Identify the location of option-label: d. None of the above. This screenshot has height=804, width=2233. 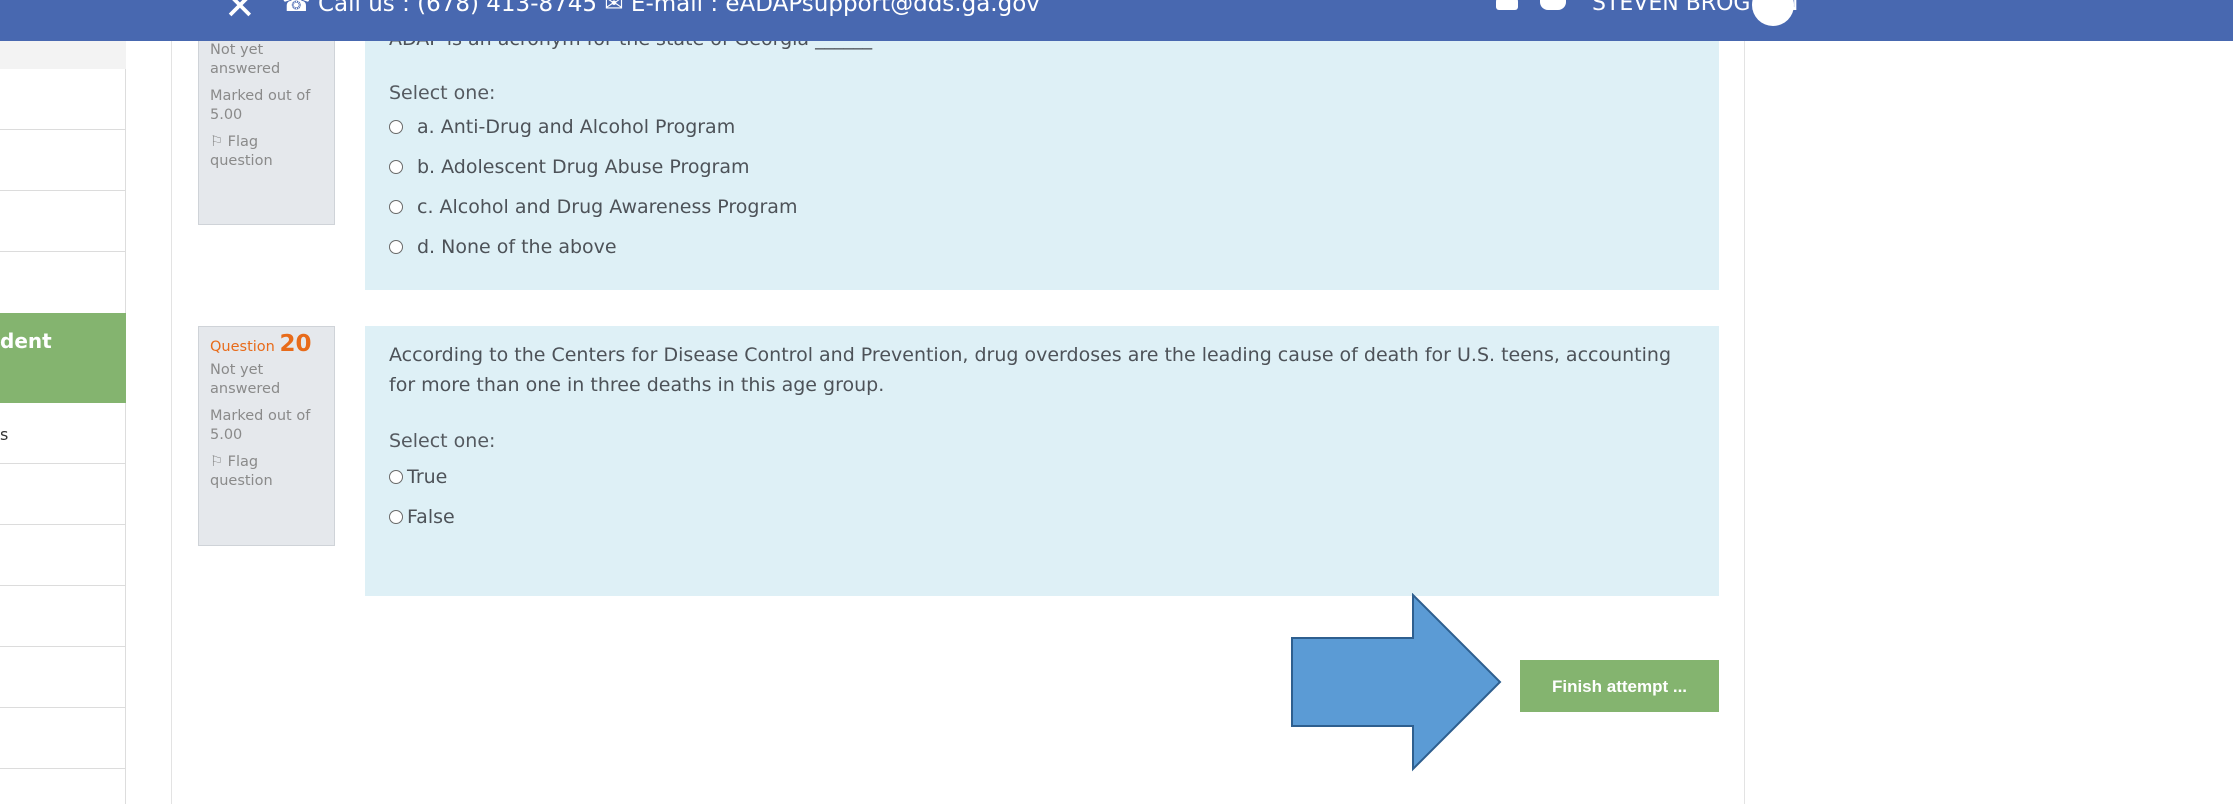
(517, 247).